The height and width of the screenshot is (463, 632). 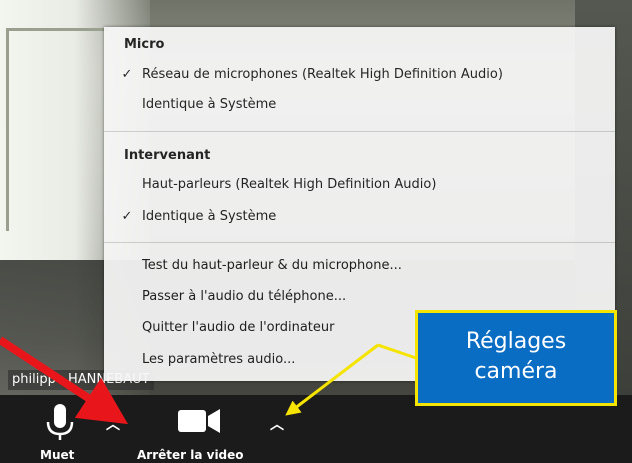 I want to click on speaker-heading: Intervenant, so click(x=167, y=155).